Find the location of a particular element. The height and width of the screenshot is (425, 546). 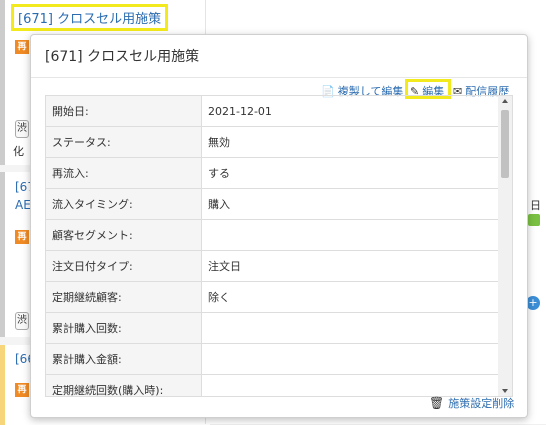

small-action-button: 渋 is located at coordinates (22, 129).